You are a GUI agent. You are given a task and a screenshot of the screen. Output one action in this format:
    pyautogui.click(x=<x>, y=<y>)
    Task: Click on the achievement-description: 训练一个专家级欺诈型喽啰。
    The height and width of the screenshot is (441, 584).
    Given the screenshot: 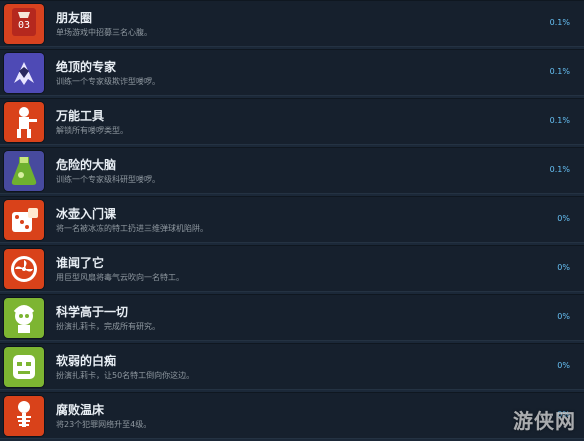 What is the action you would take?
    pyautogui.click(x=108, y=81)
    